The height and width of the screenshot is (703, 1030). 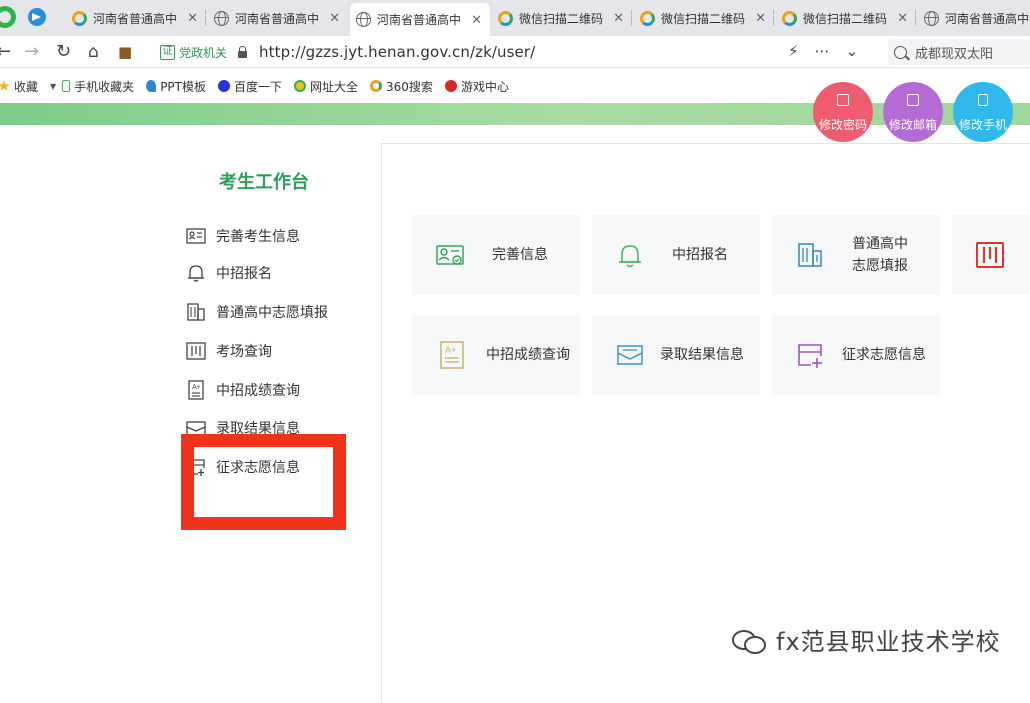 What do you see at coordinates (196, 312) in the screenshot?
I see `building-icon` at bounding box center [196, 312].